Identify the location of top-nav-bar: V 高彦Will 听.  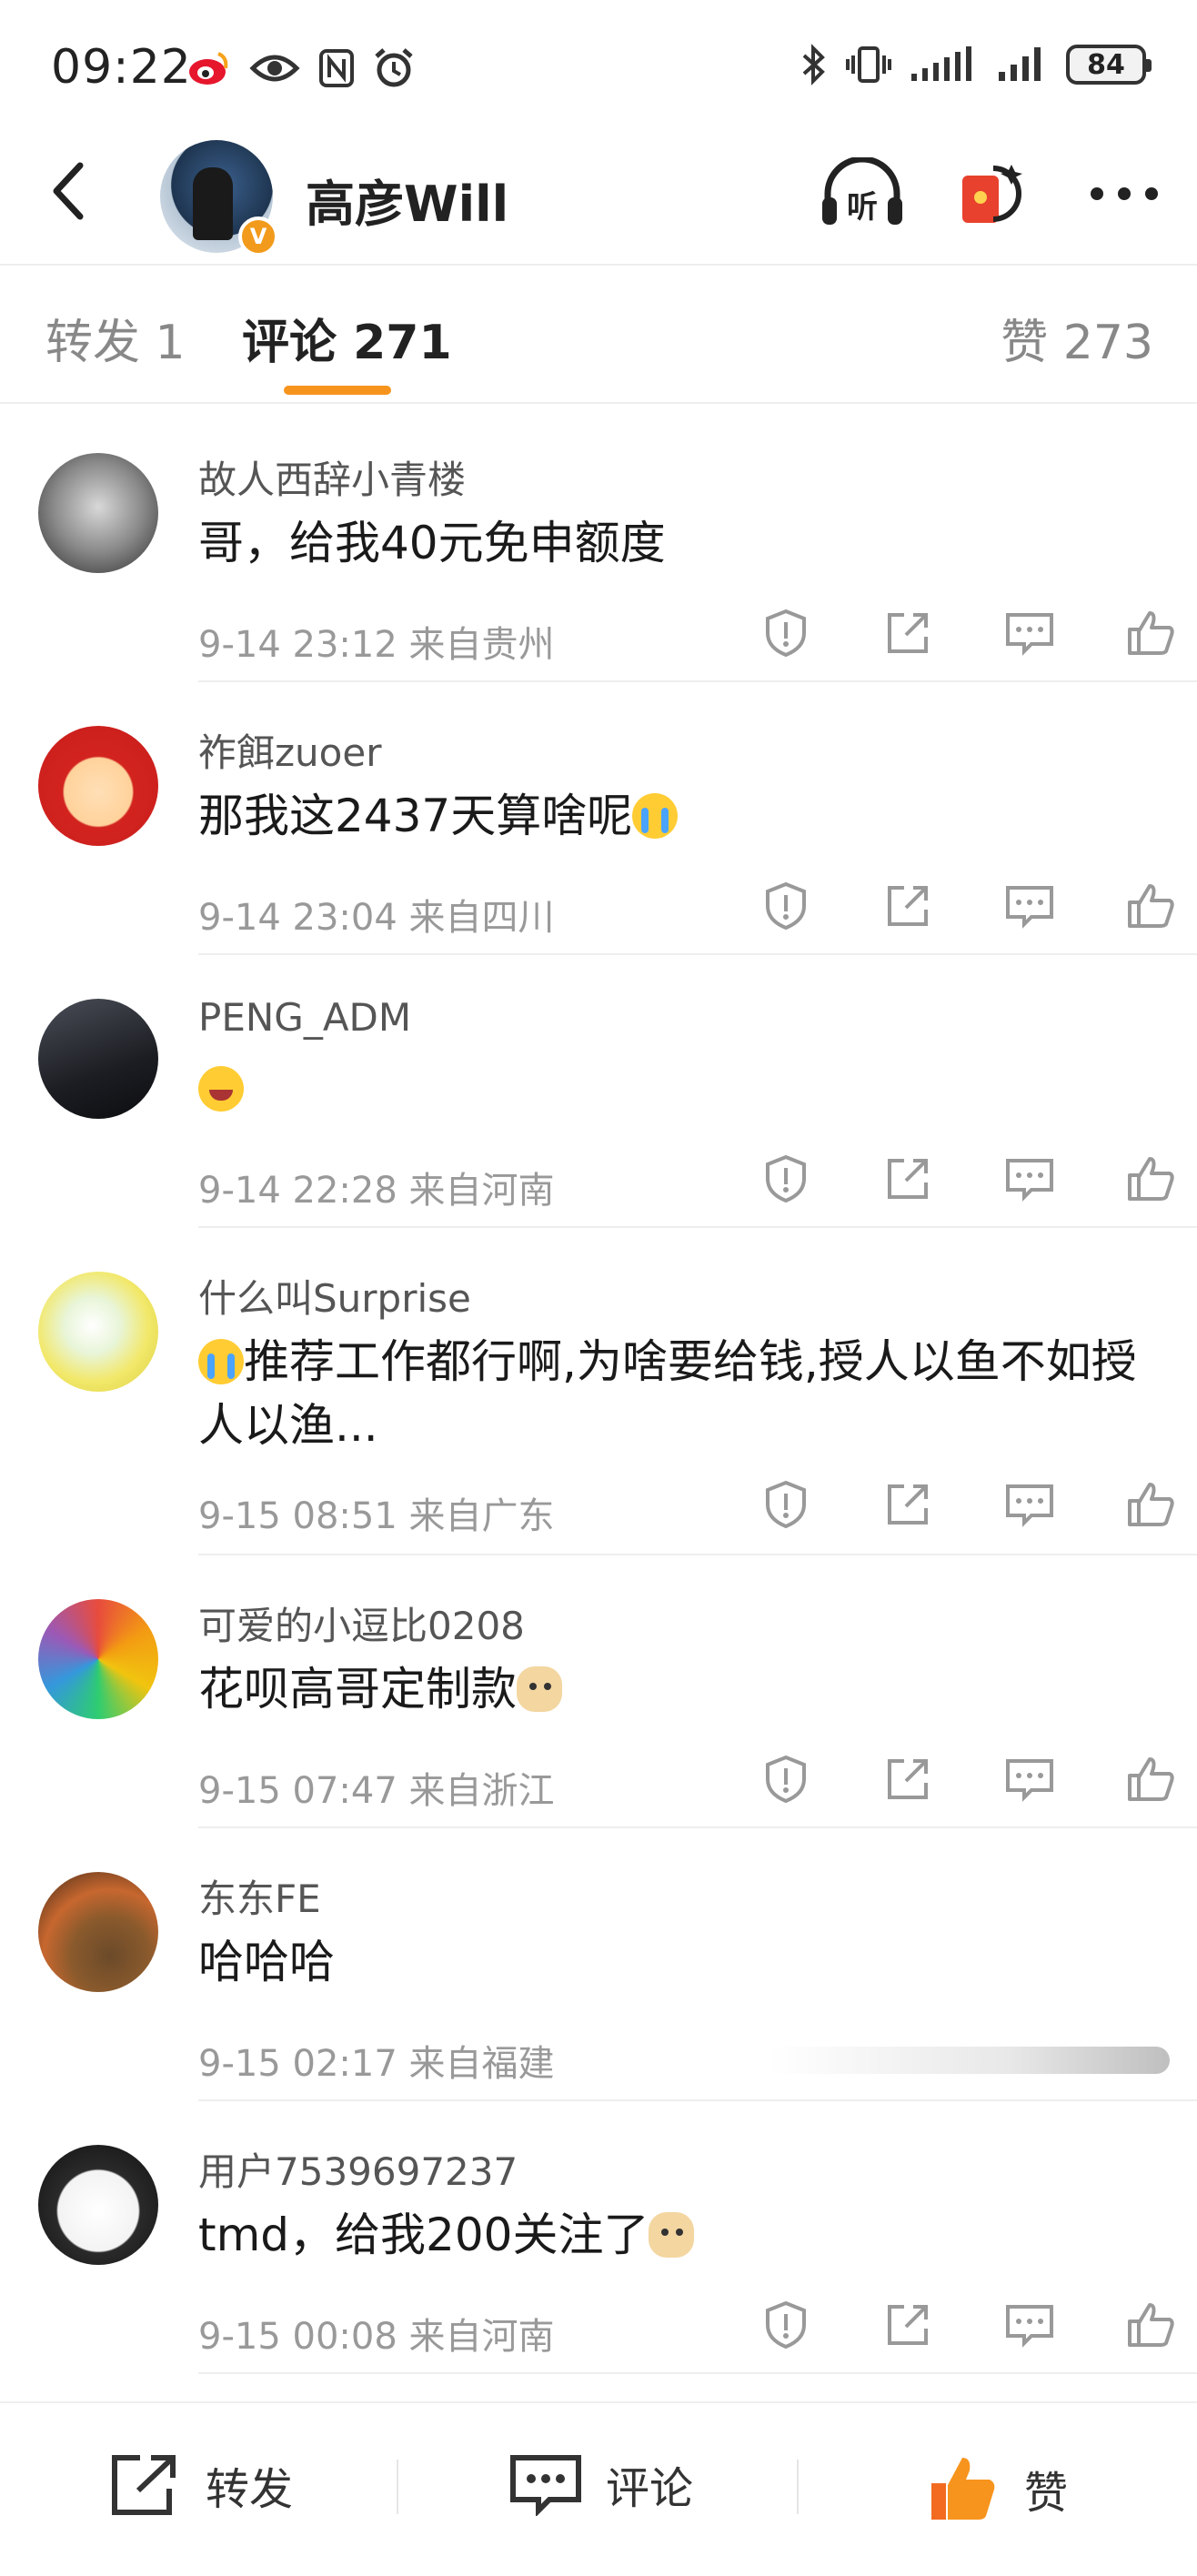
(598, 200).